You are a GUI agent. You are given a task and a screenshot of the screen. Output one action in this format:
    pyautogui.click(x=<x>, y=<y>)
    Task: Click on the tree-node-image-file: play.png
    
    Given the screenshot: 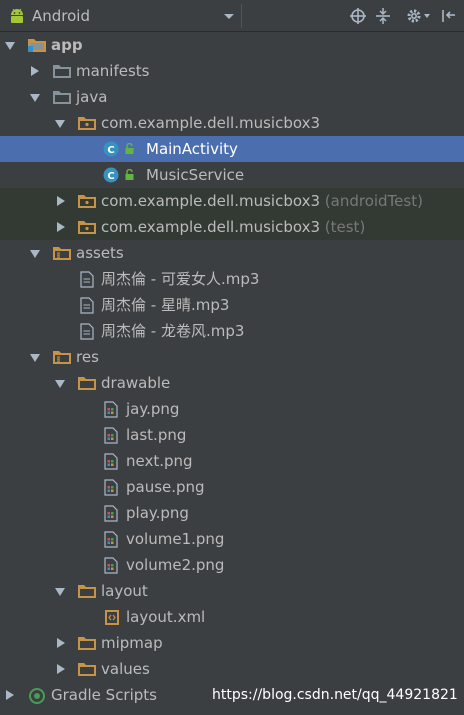 What is the action you would take?
    pyautogui.click(x=232, y=513)
    